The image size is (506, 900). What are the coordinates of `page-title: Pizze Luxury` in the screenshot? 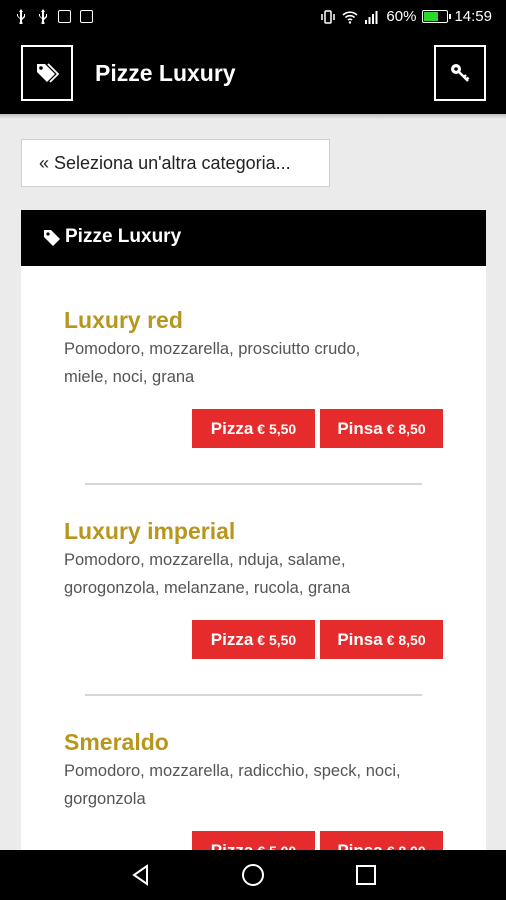 It's located at (165, 73).